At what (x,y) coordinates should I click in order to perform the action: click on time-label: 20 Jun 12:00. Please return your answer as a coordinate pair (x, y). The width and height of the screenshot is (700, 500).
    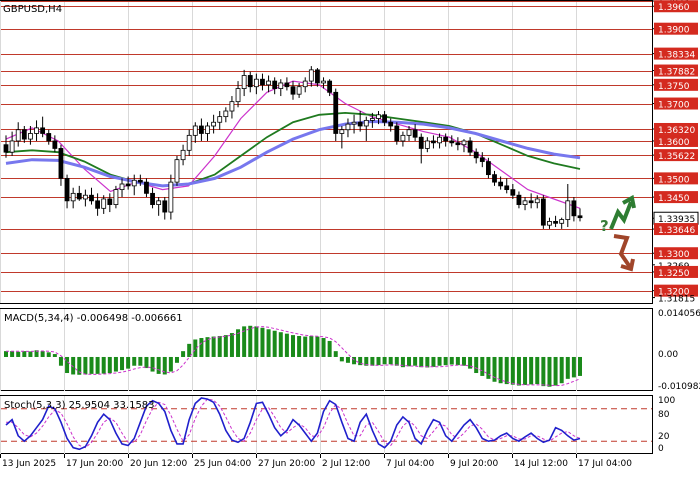
    Looking at the image, I should click on (158, 464).